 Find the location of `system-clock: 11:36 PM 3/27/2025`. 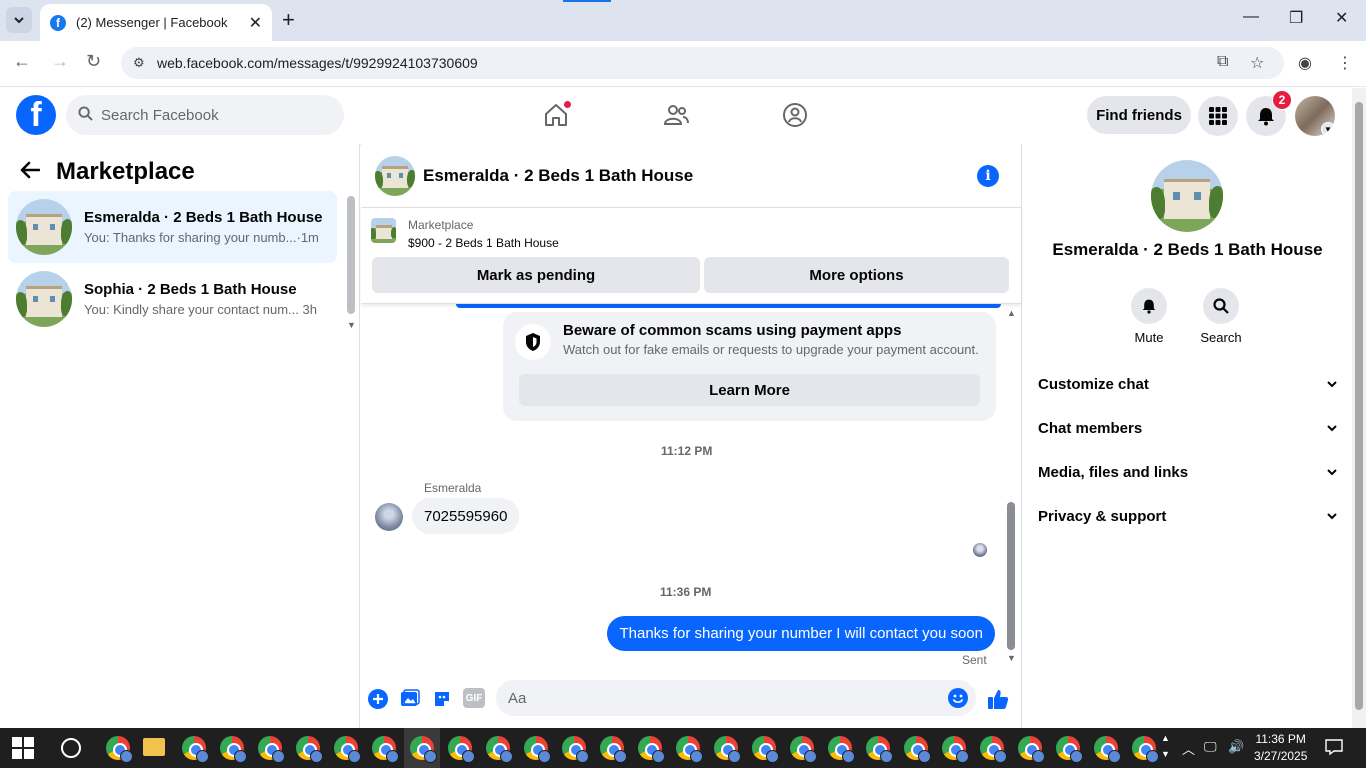

system-clock: 11:36 PM 3/27/2025 is located at coordinates (1280, 748).